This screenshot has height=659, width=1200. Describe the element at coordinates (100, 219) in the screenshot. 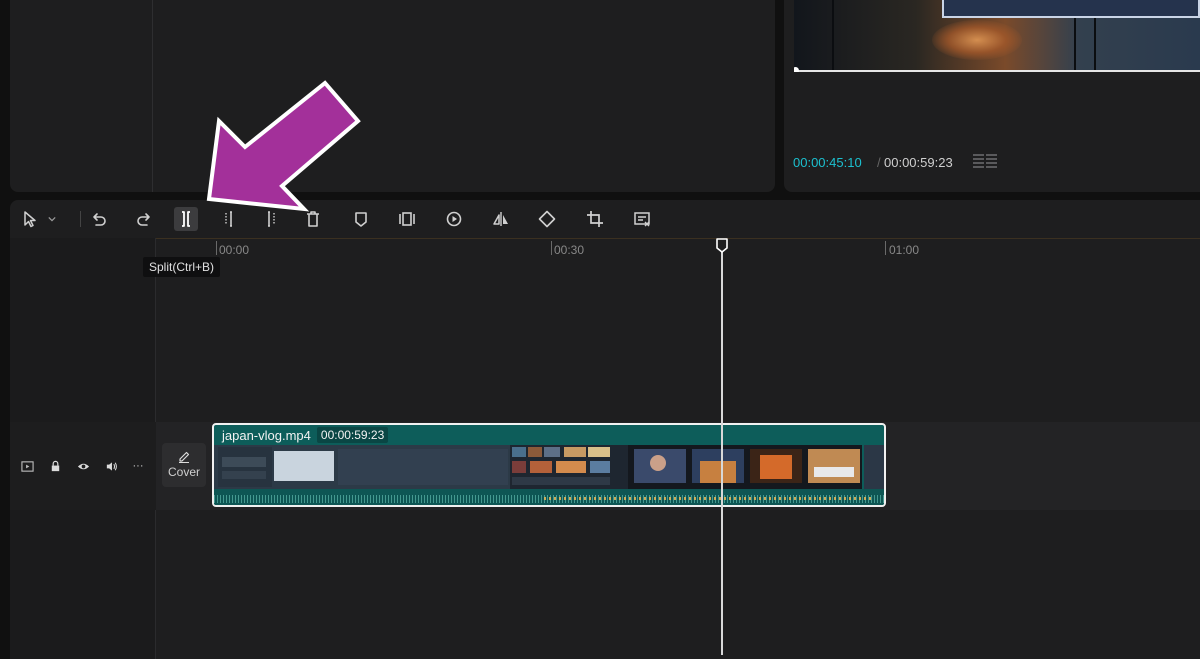

I see `undo-icon` at that location.